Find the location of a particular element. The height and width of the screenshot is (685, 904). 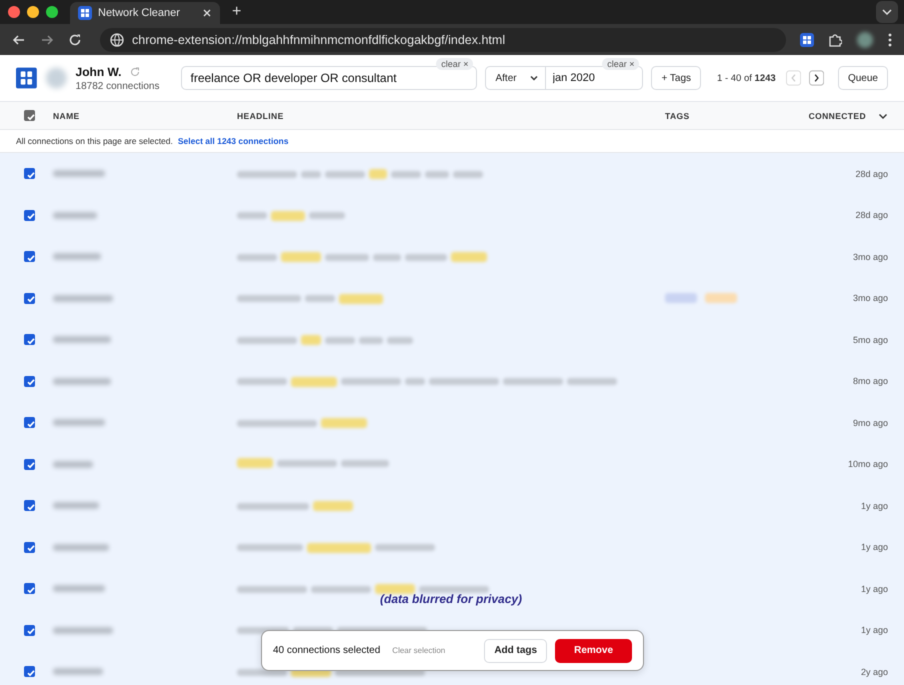

avatar-icon is located at coordinates (56, 78).